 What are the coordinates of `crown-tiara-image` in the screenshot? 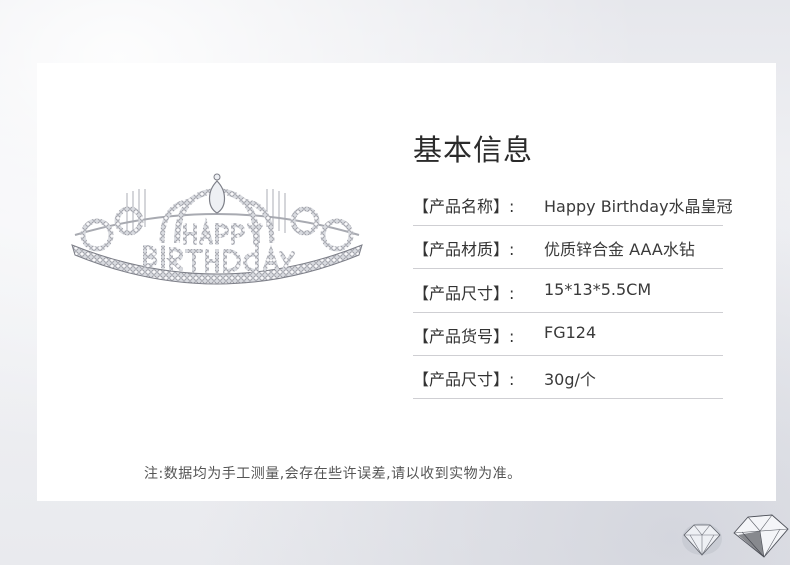 It's located at (217, 229).